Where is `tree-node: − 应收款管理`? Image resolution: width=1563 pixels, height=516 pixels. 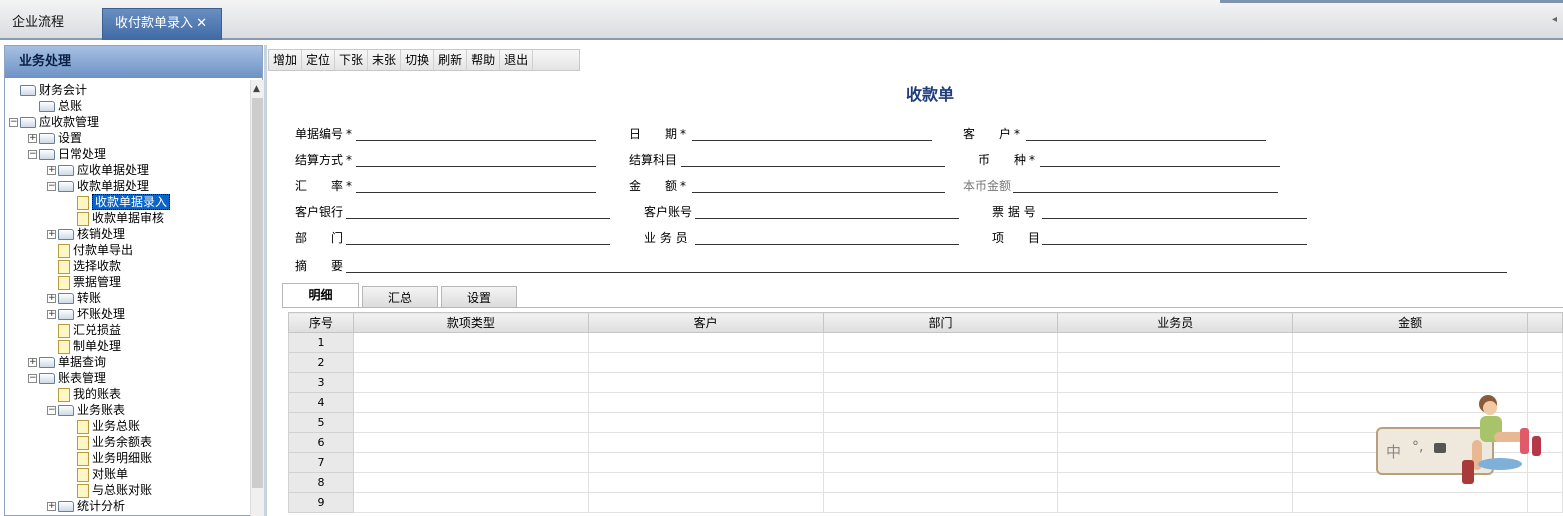
tree-node: − 应收款管理 is located at coordinates (54, 122).